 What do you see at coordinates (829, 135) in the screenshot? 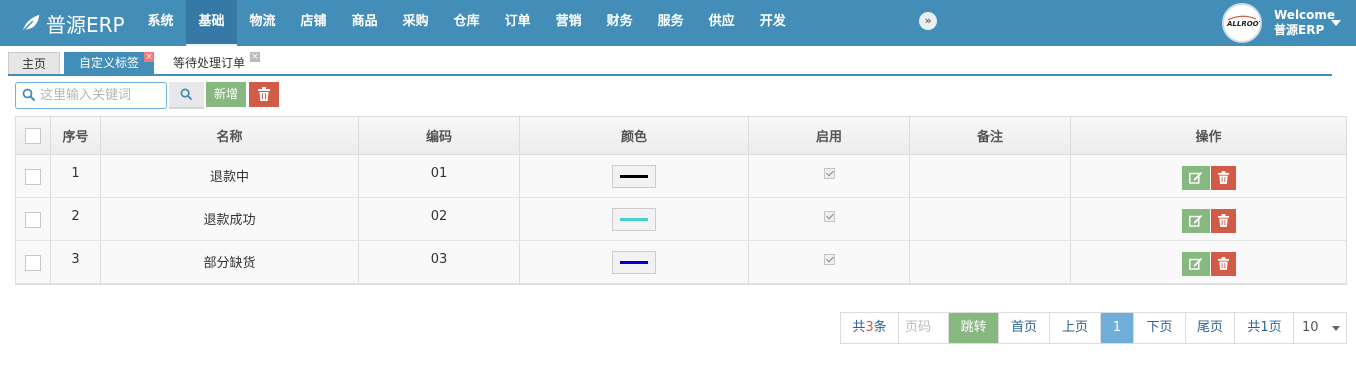
I see `column-header-enabled: 启用` at bounding box center [829, 135].